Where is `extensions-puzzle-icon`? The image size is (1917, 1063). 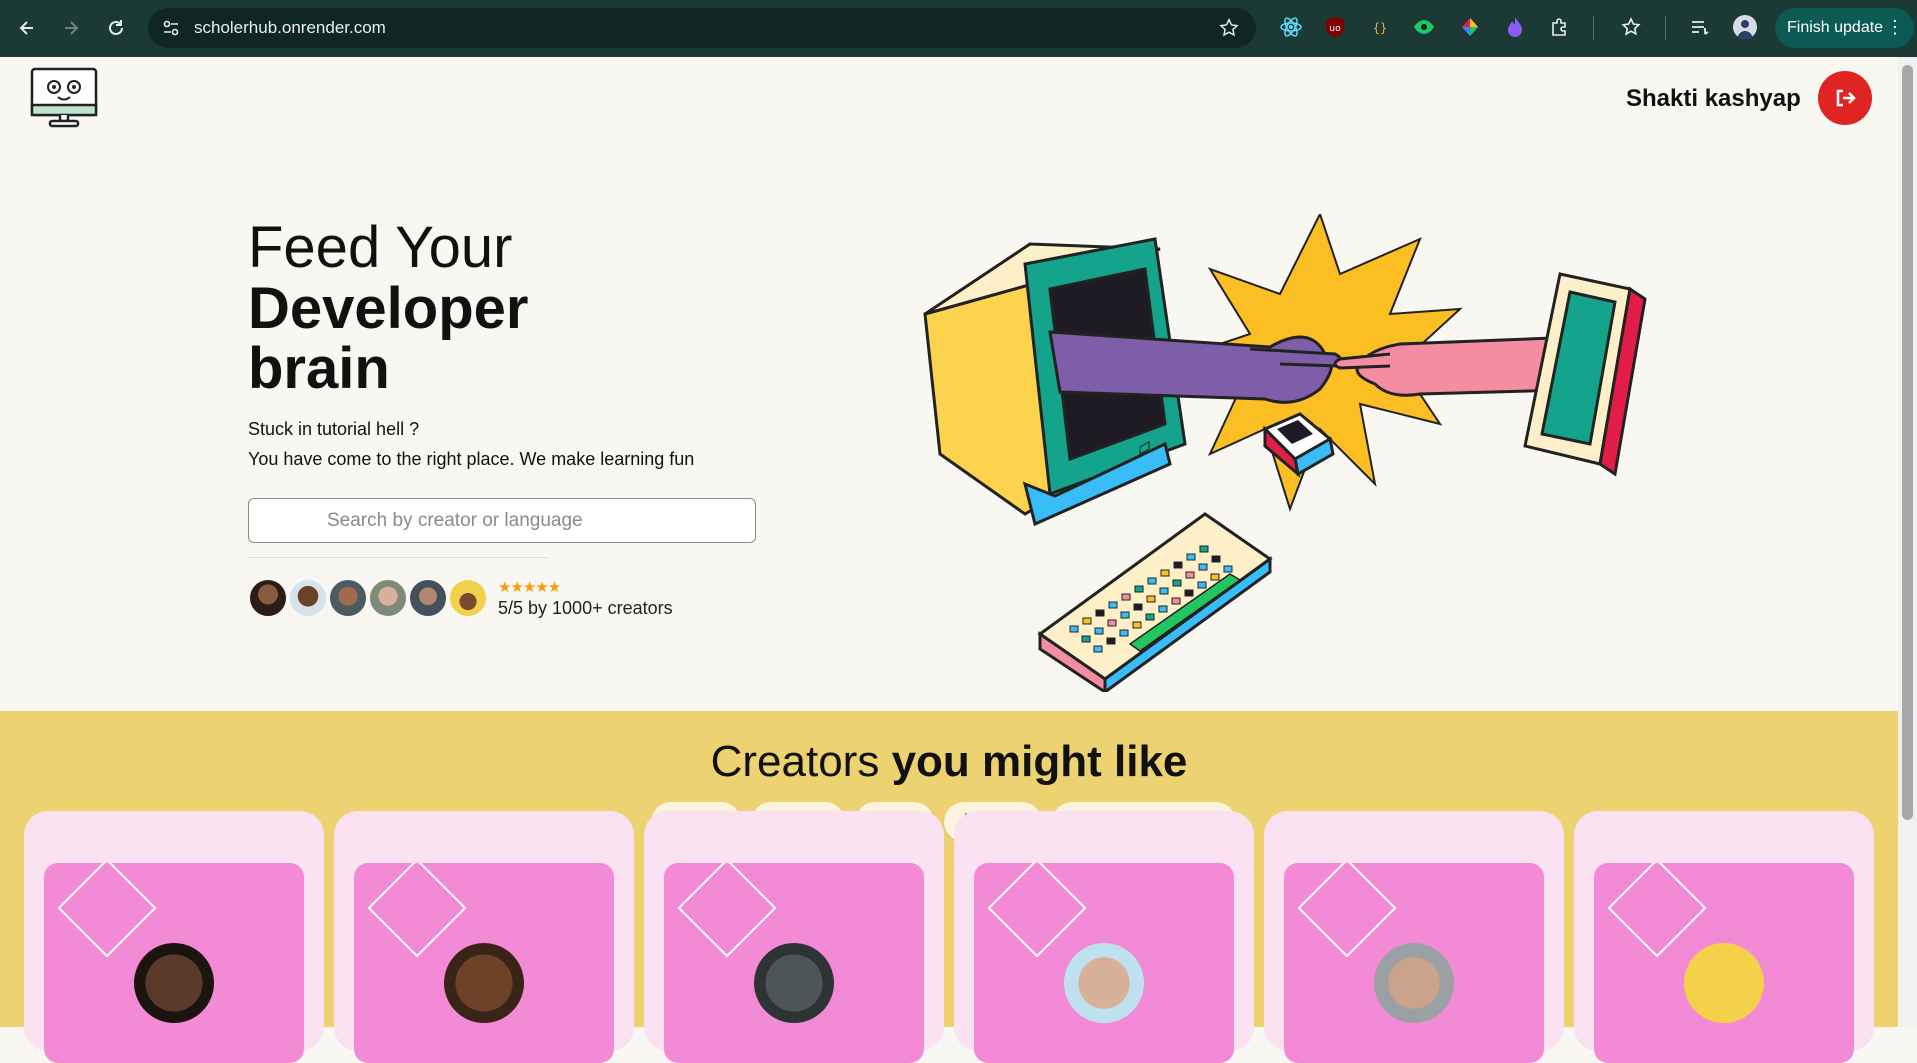
extensions-puzzle-icon is located at coordinates (1560, 27).